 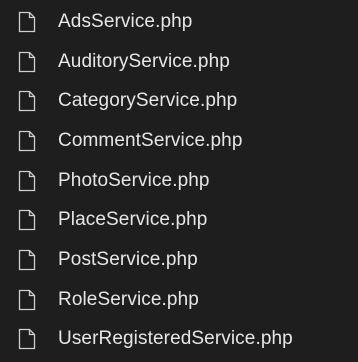 I want to click on file-name: PlaceService.php, so click(x=133, y=220).